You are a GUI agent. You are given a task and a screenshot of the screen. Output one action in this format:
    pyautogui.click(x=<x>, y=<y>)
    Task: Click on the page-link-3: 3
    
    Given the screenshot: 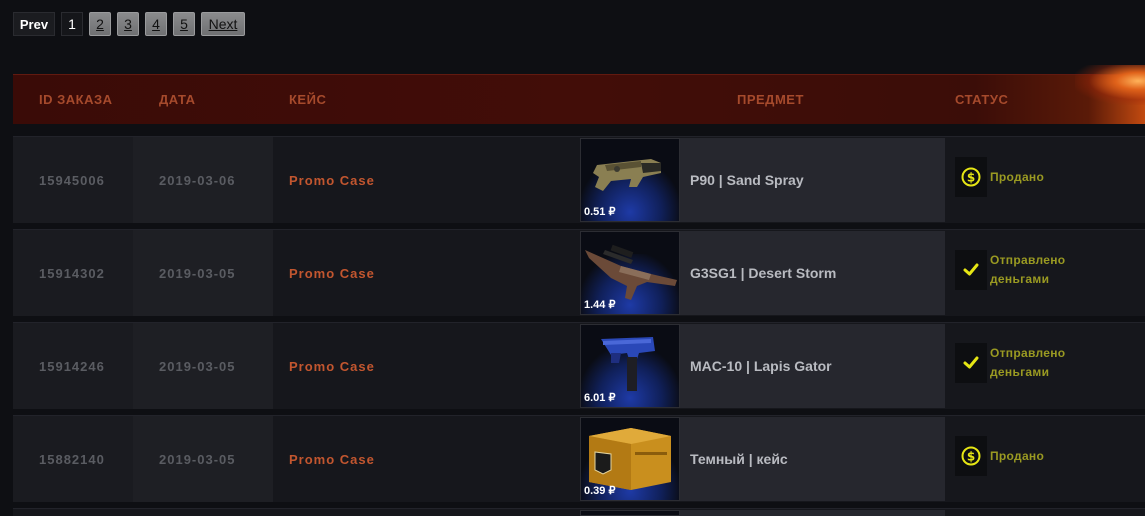 What is the action you would take?
    pyautogui.click(x=128, y=24)
    